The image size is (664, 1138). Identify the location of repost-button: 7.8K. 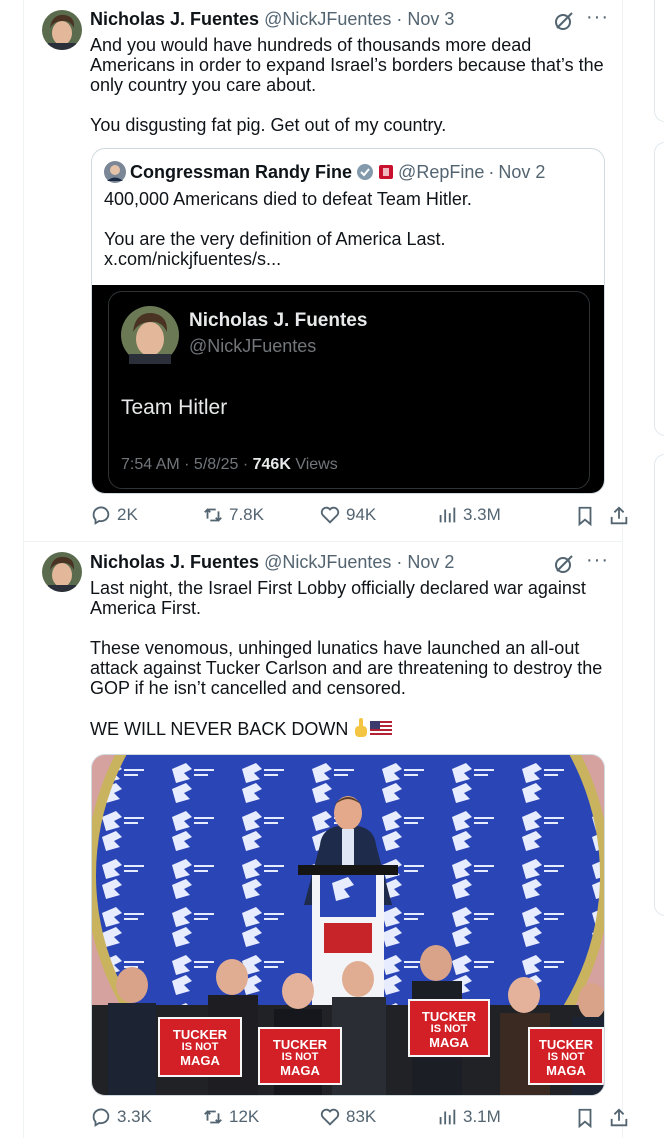
(233, 515).